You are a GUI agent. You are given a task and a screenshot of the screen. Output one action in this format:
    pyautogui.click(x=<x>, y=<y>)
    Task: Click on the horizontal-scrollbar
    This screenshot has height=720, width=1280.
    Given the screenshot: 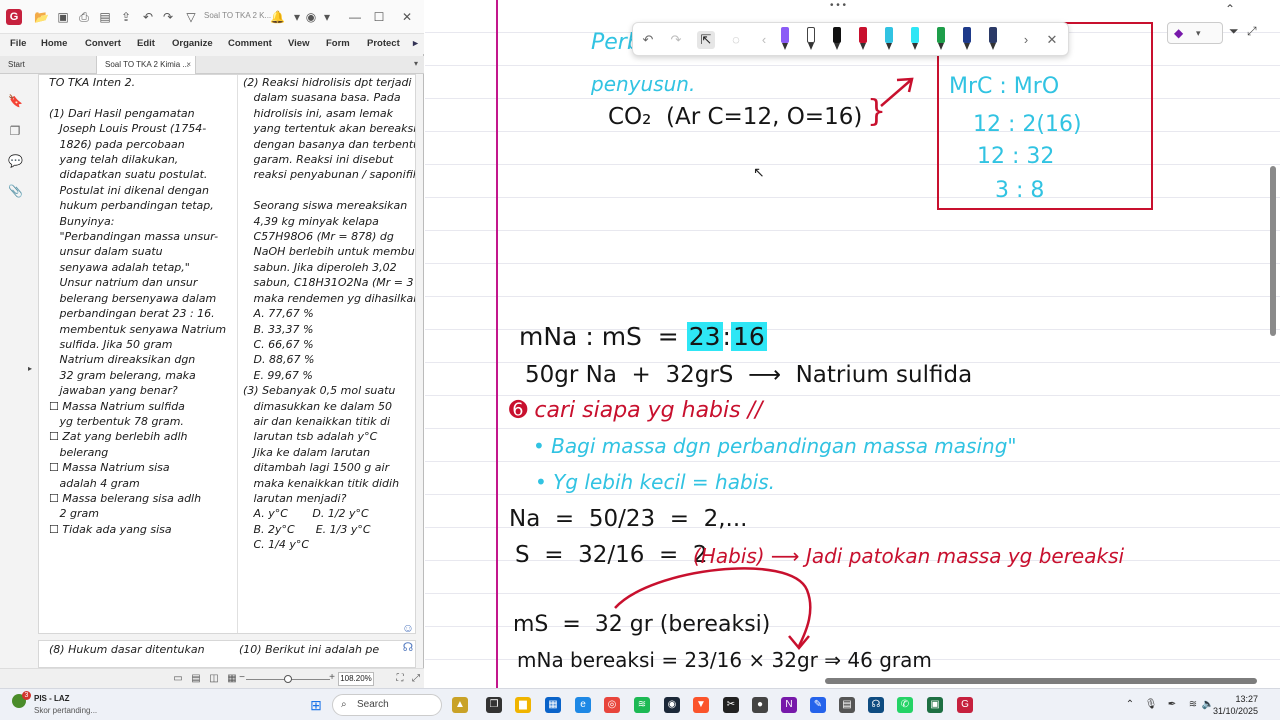 What is the action you would take?
    pyautogui.click(x=1041, y=681)
    